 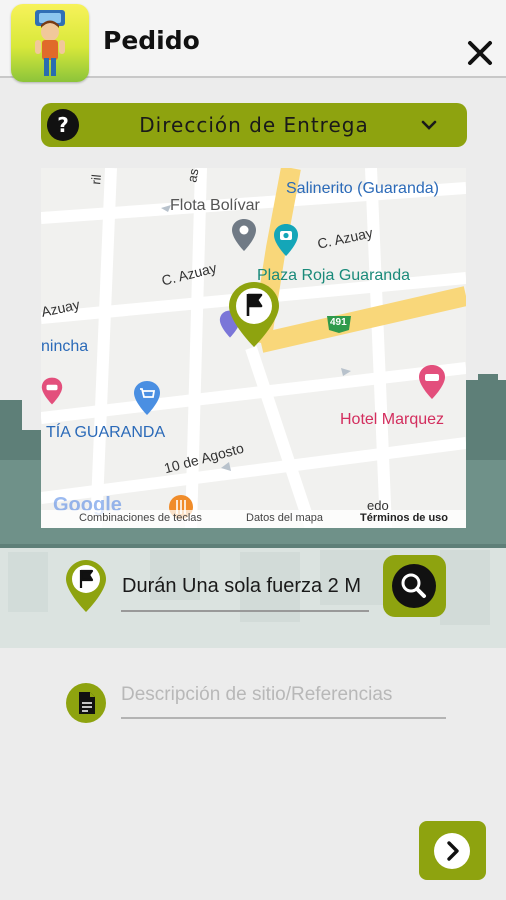 What do you see at coordinates (286, 240) in the screenshot?
I see `camera-icon` at bounding box center [286, 240].